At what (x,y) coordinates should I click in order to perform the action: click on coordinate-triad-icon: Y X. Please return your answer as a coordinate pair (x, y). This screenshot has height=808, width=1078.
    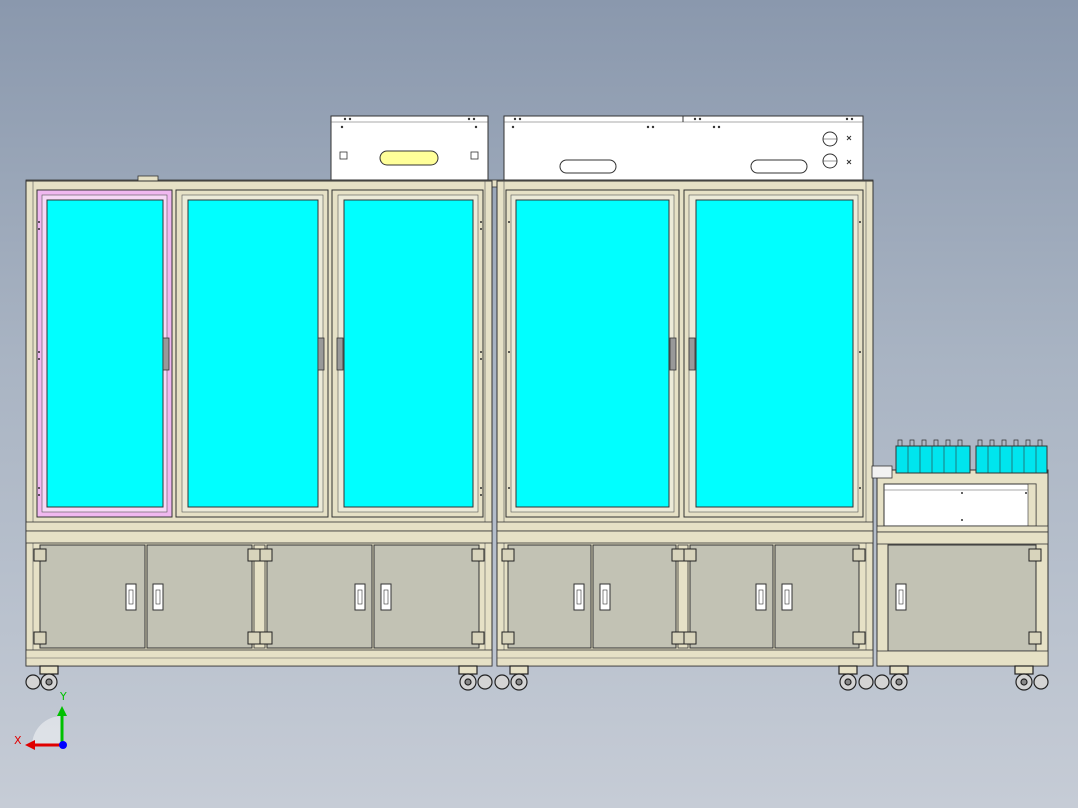
    Looking at the image, I should click on (40, 720).